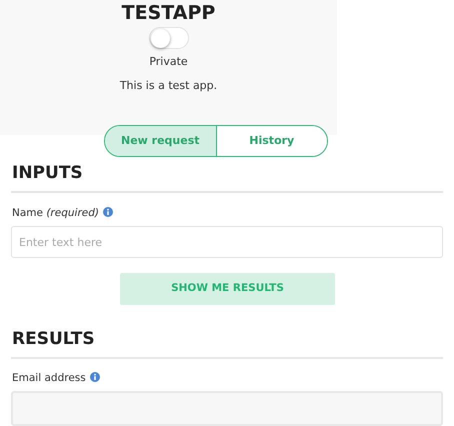 The width and height of the screenshot is (454, 426). I want to click on private-toggle, so click(168, 38).